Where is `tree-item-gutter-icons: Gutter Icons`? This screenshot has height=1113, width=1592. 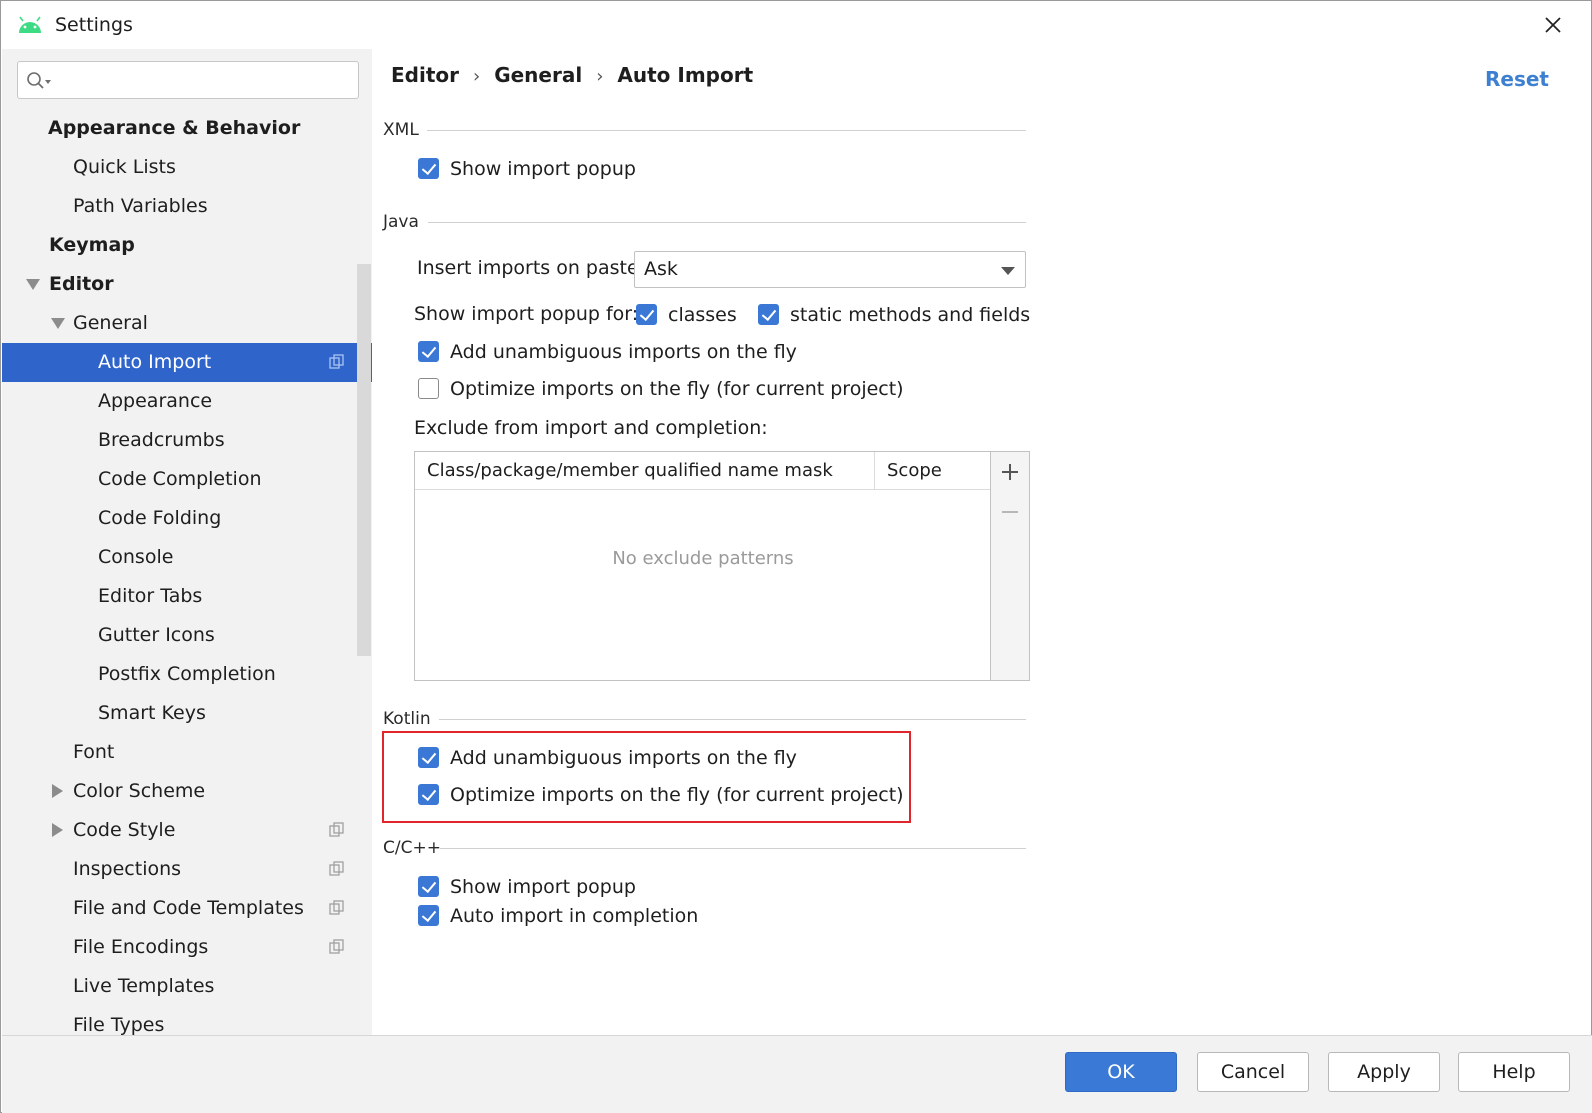 tree-item-gutter-icons: Gutter Icons is located at coordinates (187, 635).